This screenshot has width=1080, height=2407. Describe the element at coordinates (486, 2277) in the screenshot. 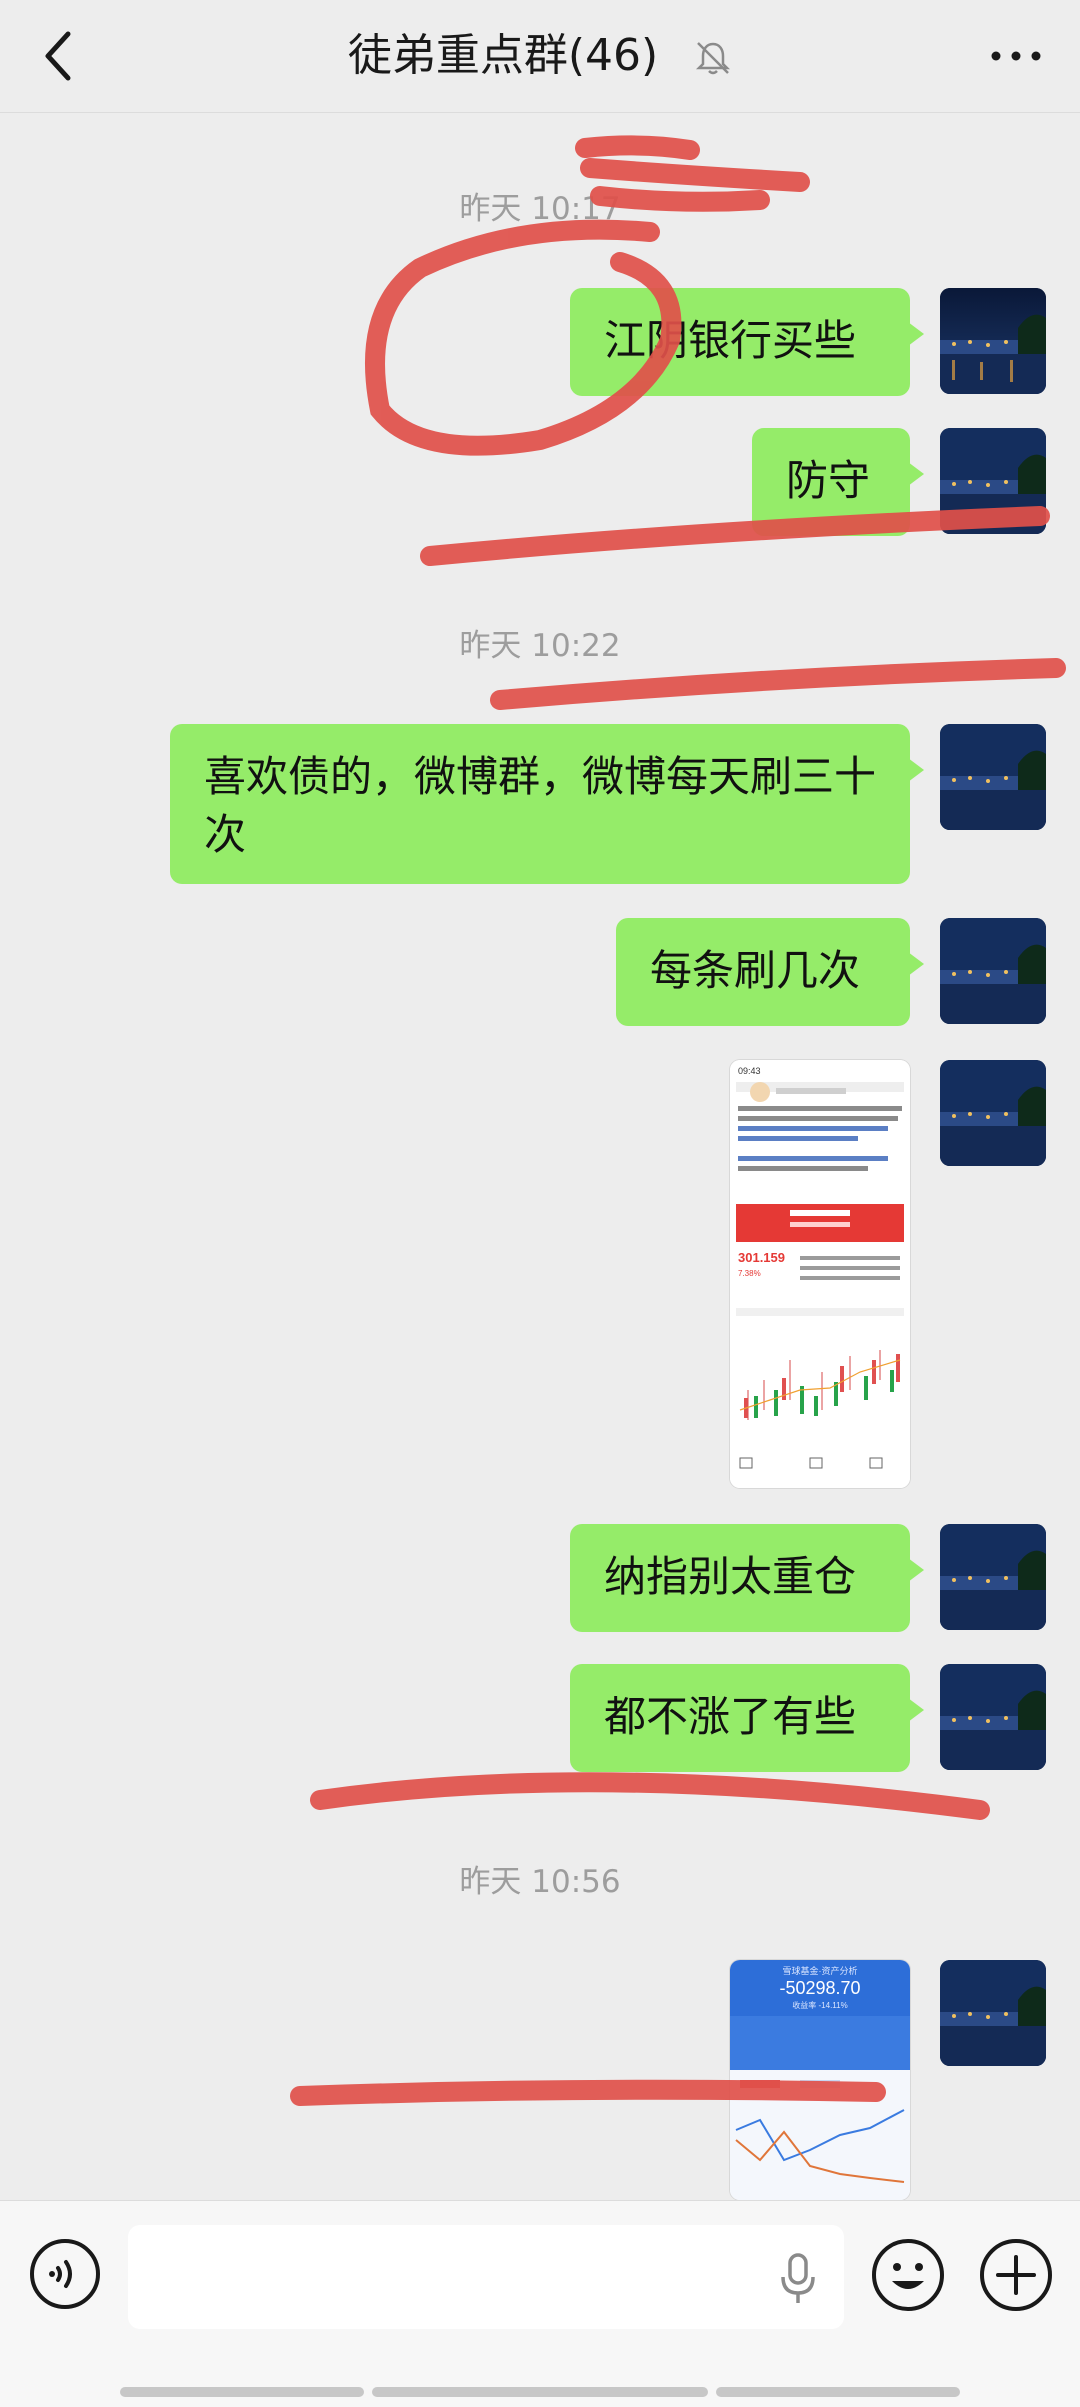

I see `message-input` at that location.